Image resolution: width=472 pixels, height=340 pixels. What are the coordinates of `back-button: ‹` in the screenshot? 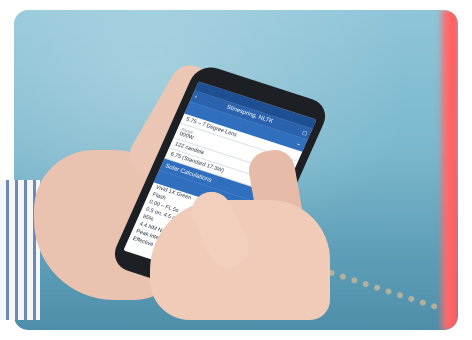 It's located at (196, 97).